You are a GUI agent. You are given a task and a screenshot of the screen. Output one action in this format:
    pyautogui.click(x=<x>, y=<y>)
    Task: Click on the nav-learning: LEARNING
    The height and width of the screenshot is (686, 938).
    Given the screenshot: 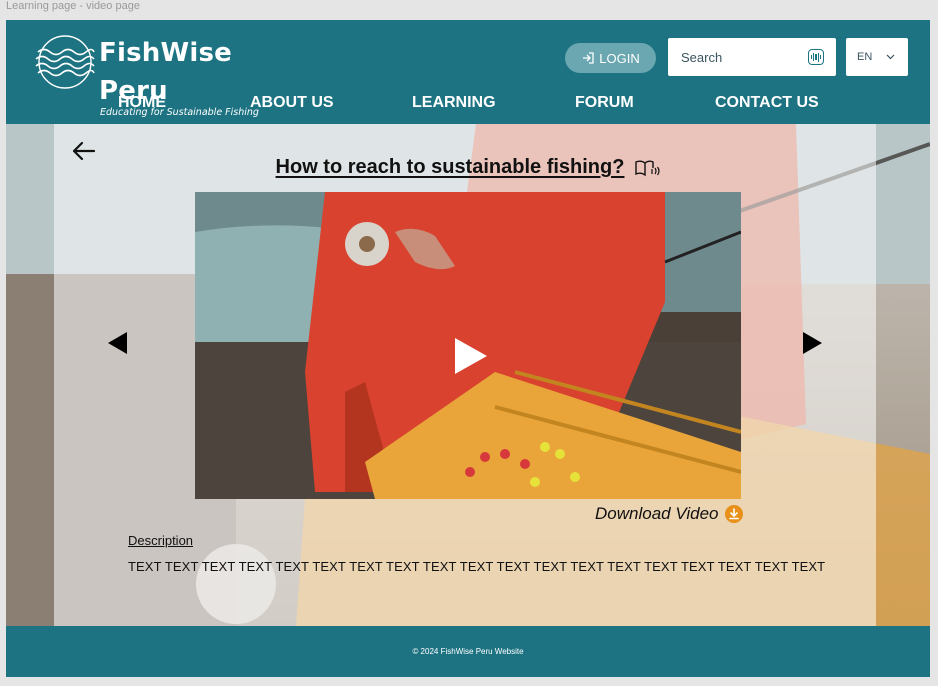 What is the action you would take?
    pyautogui.click(x=454, y=103)
    